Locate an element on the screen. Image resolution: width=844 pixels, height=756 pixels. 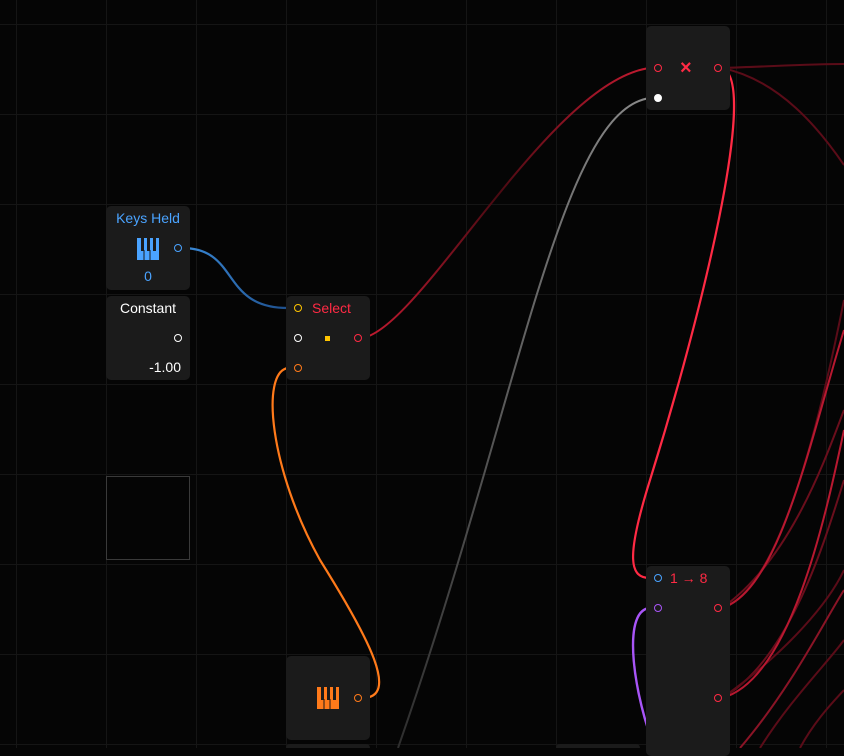
multiply-output-port is located at coordinates (718, 68).